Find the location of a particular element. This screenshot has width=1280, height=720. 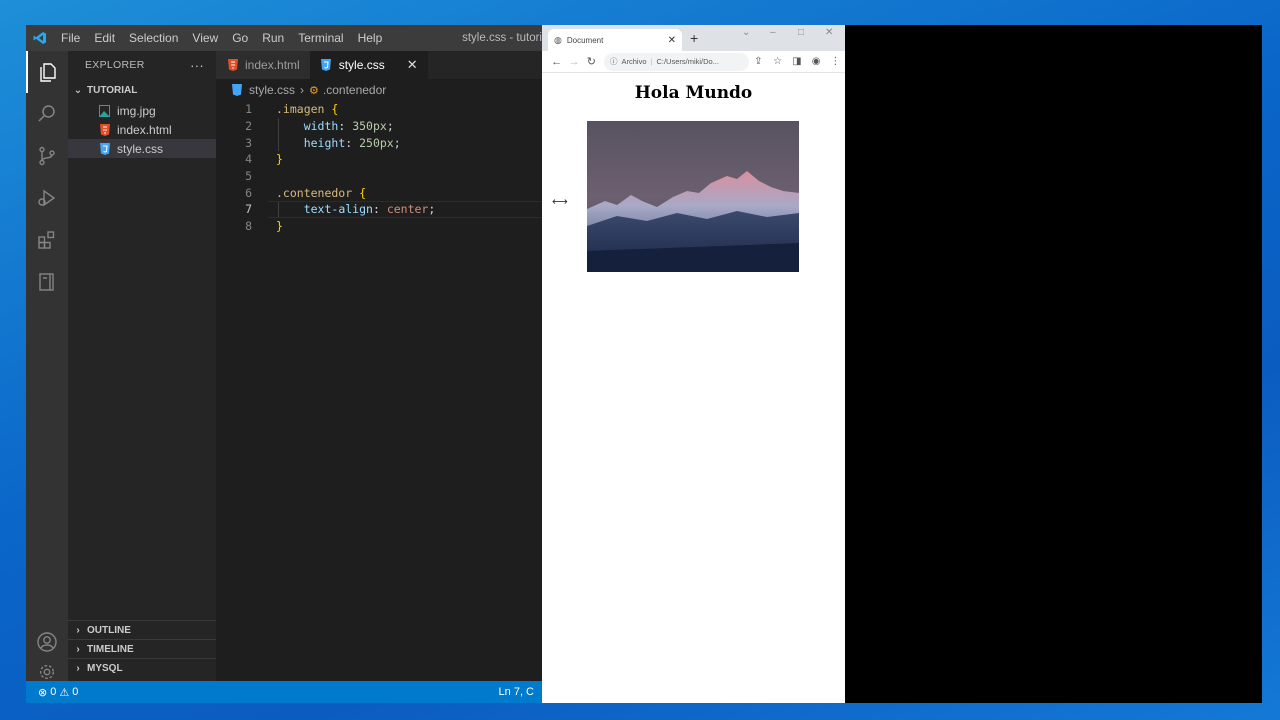

mountain-image is located at coordinates (693, 196).